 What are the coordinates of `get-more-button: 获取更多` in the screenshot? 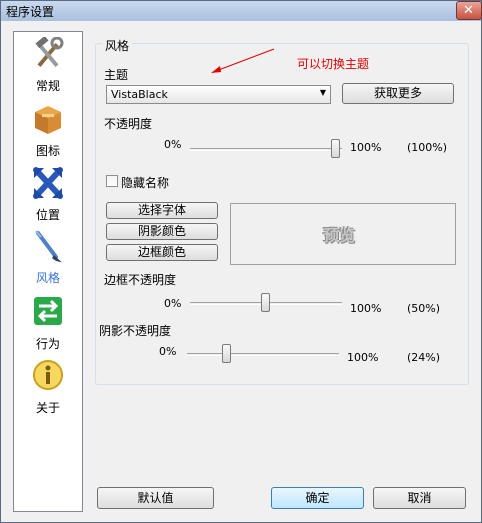 It's located at (398, 93).